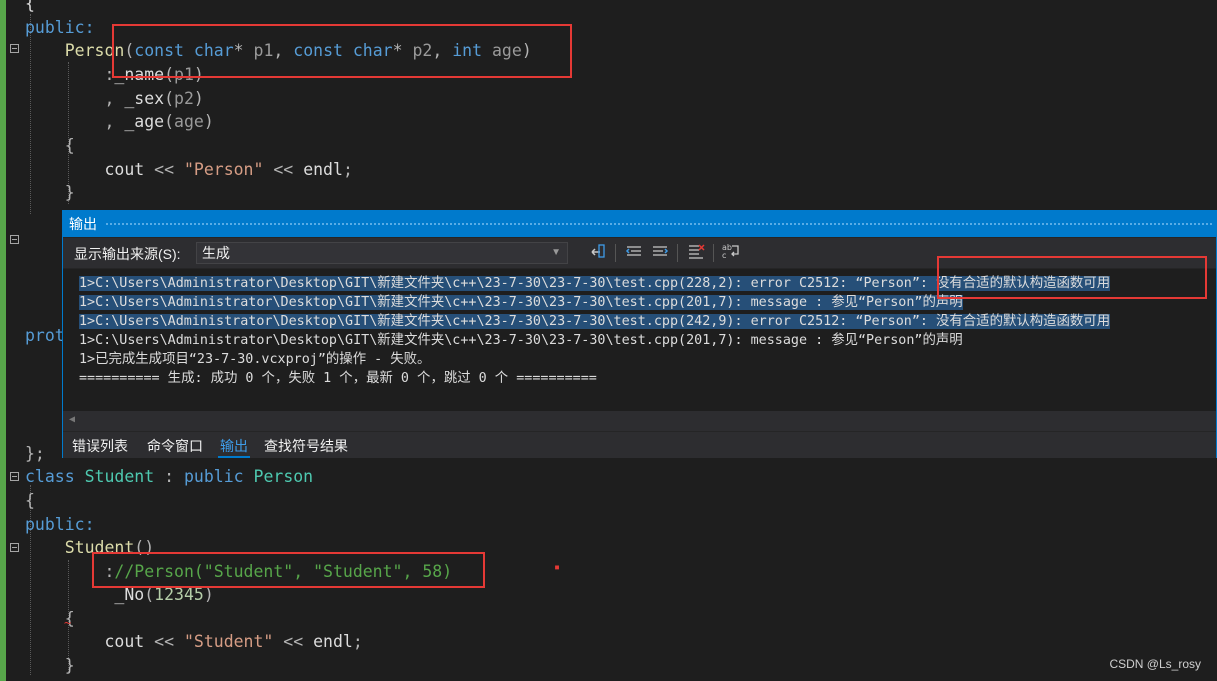  I want to click on code-line: , _age(age), so click(119, 121).